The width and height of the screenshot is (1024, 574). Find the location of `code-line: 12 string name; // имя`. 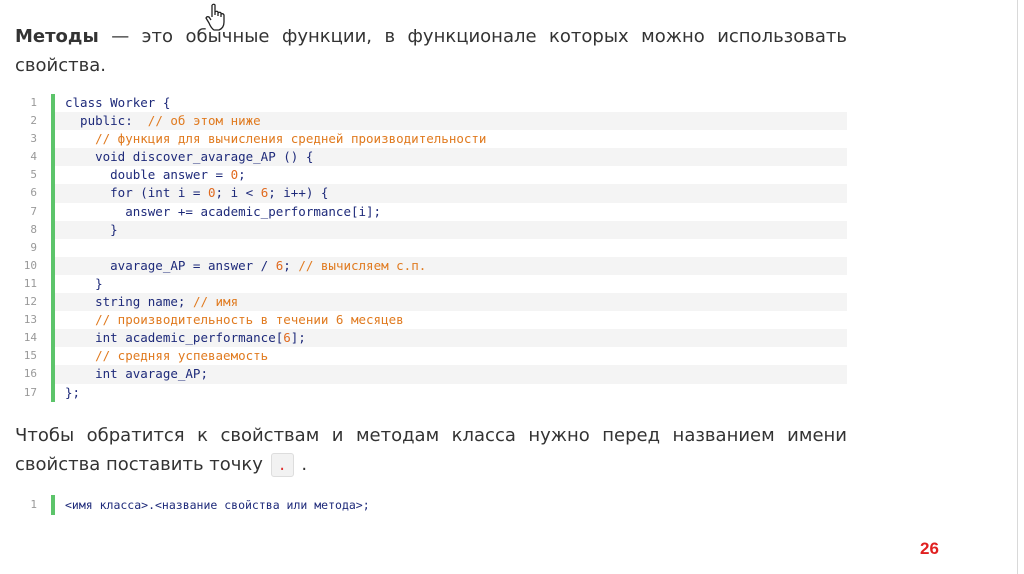

code-line: 12 string name; // имя is located at coordinates (431, 302).